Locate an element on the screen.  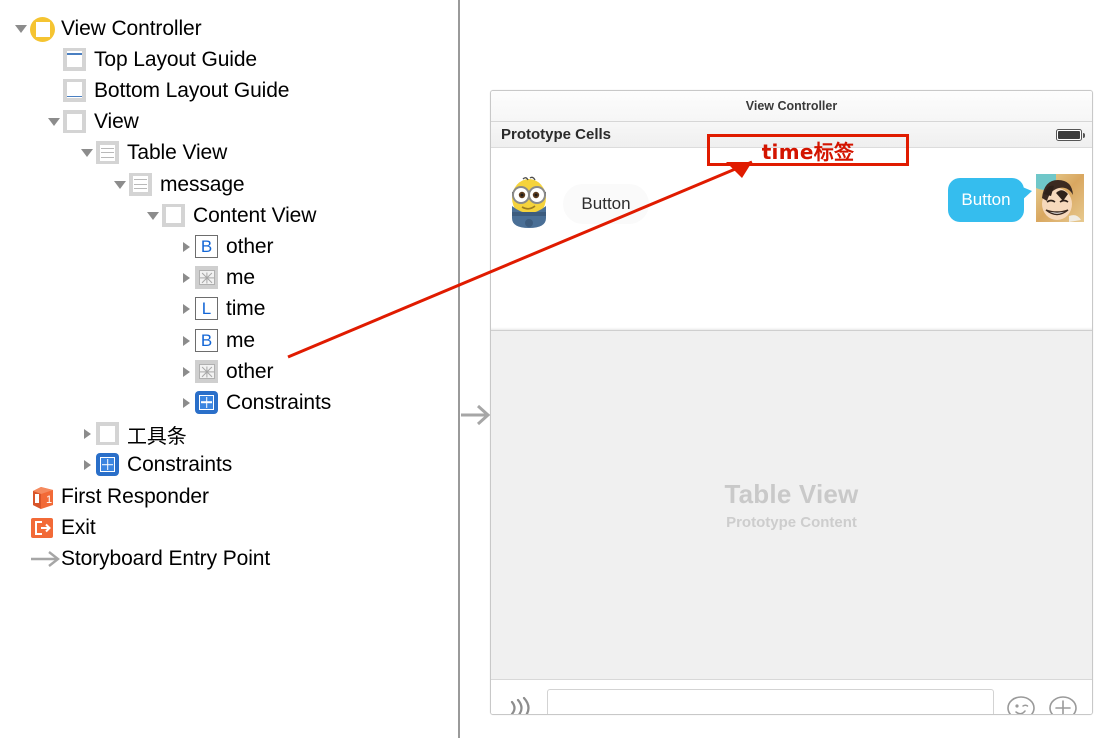
outline-row-label: View Controller is located at coordinates (131, 28).